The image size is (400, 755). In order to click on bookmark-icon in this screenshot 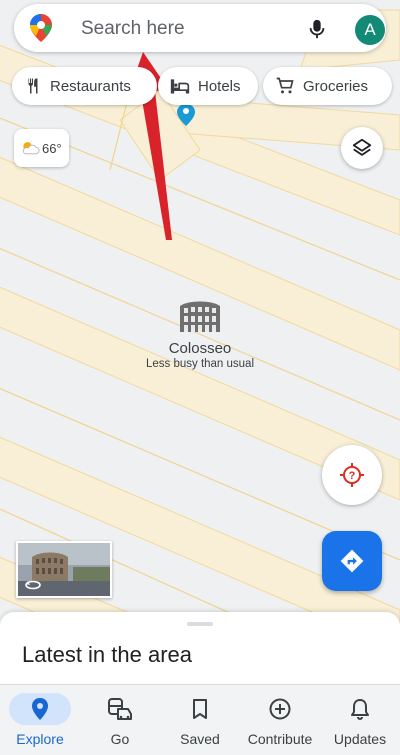, I will do `click(200, 709)`.